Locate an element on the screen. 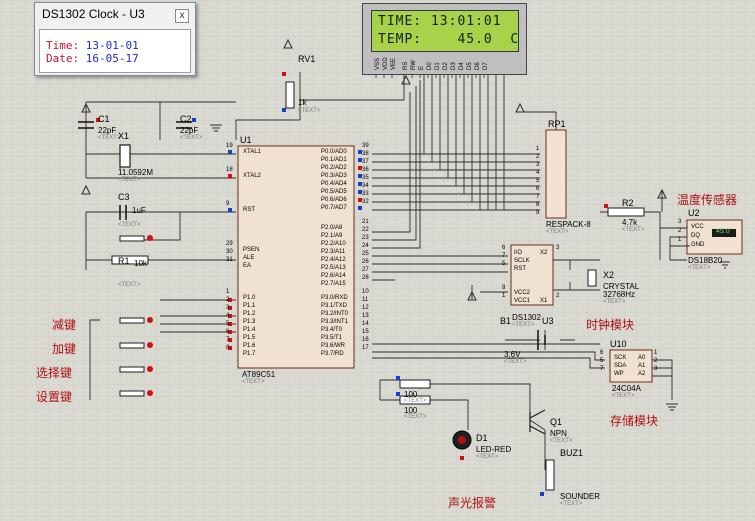  lcd-pin-label: VEE is located at coordinates (394, 63).